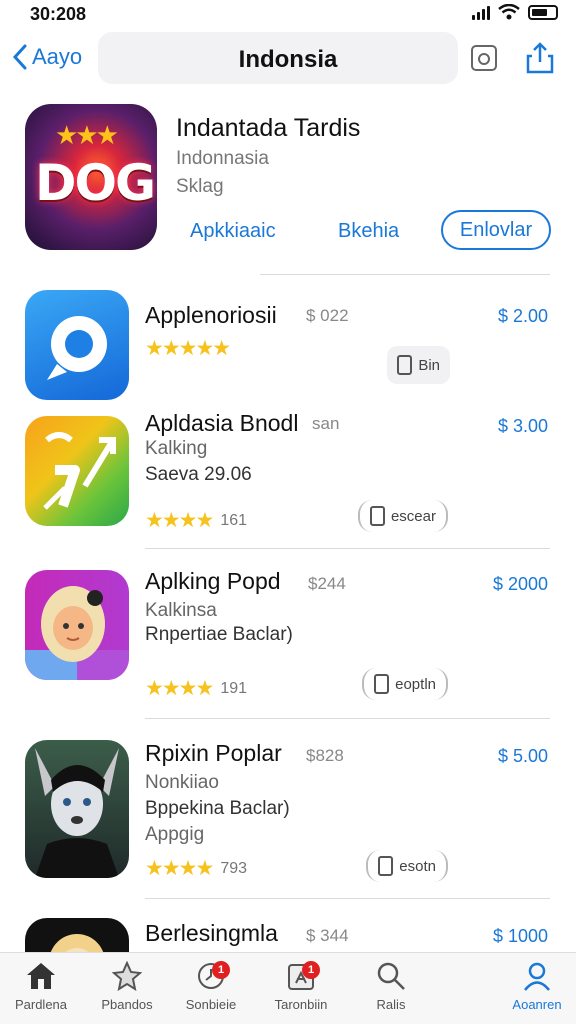  Describe the element at coordinates (523, 316) in the screenshot. I see `app-price: $ 2.00` at that location.